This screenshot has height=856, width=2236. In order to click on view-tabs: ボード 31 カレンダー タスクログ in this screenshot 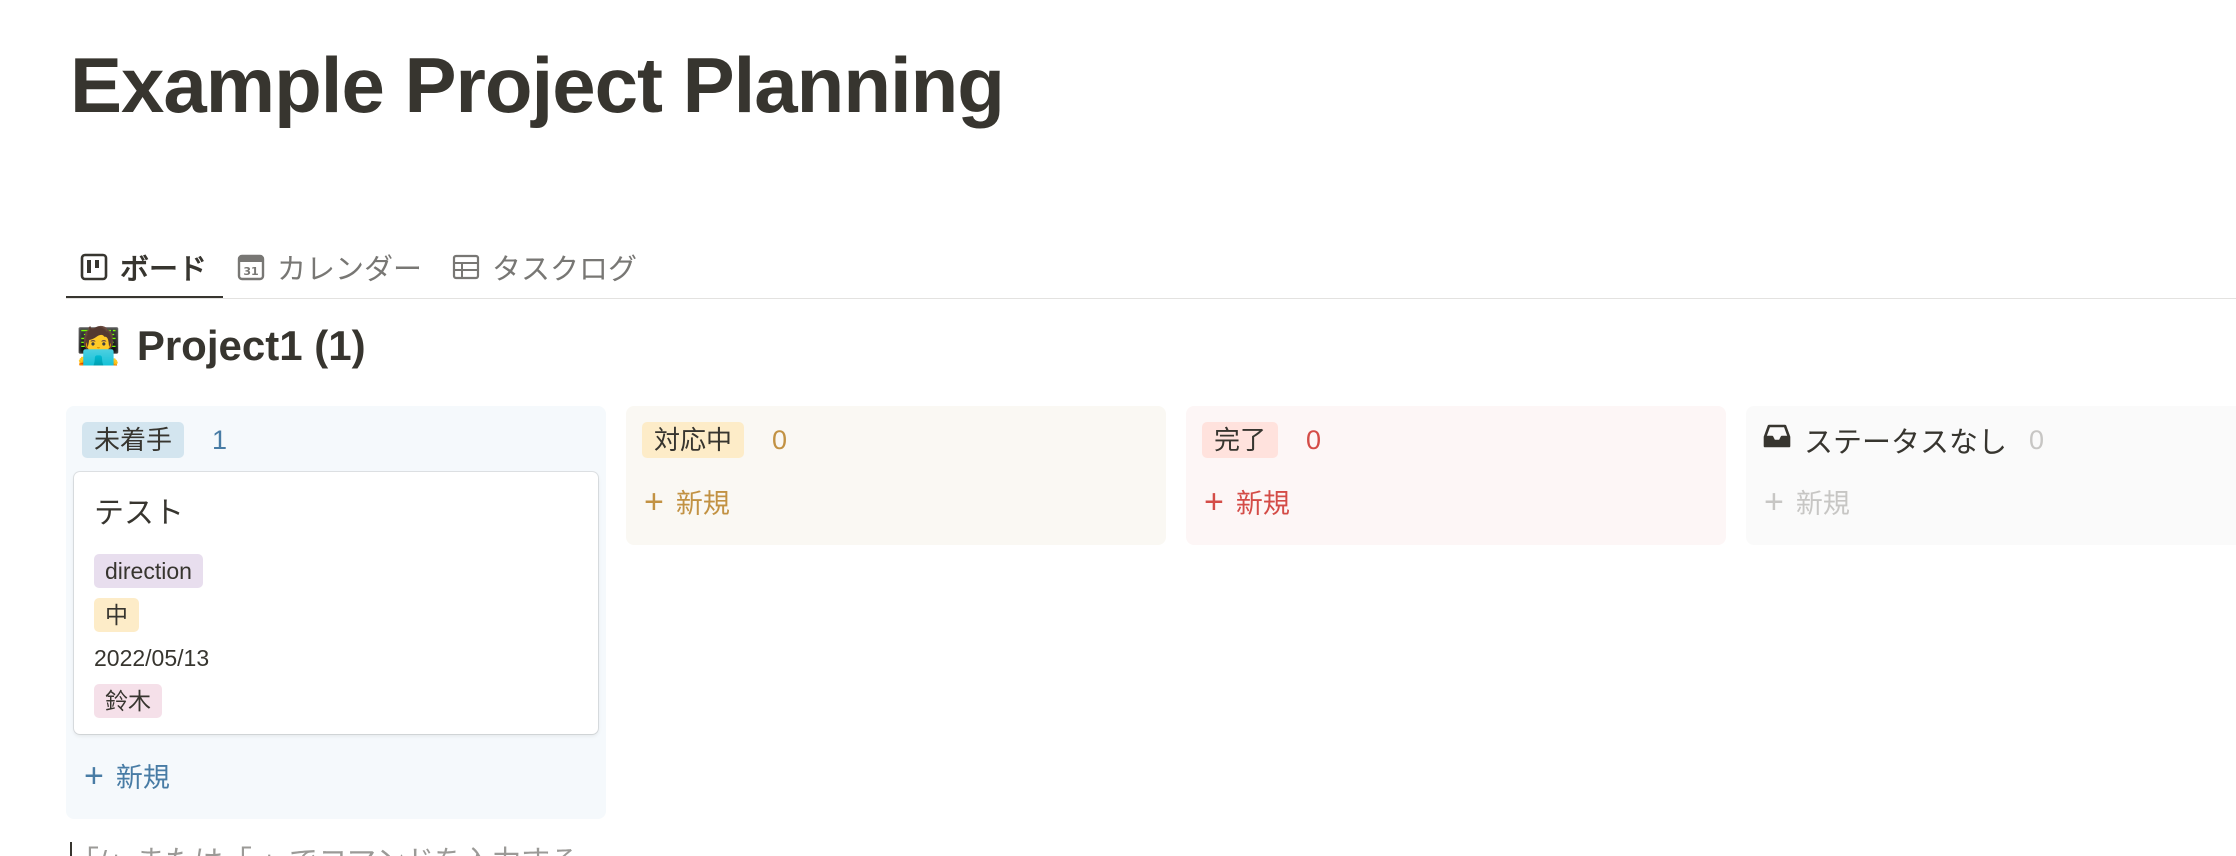, I will do `click(359, 267)`.